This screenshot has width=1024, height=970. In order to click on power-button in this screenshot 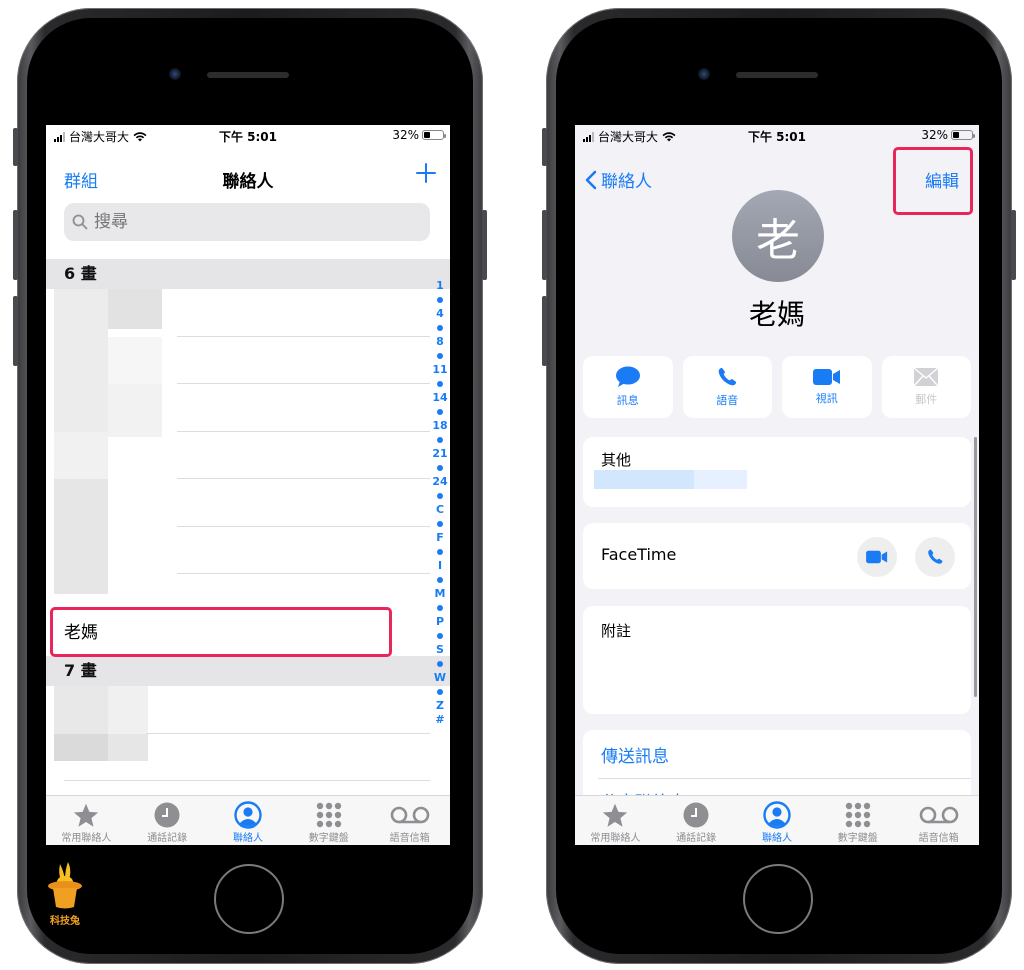, I will do `click(1013, 245)`.